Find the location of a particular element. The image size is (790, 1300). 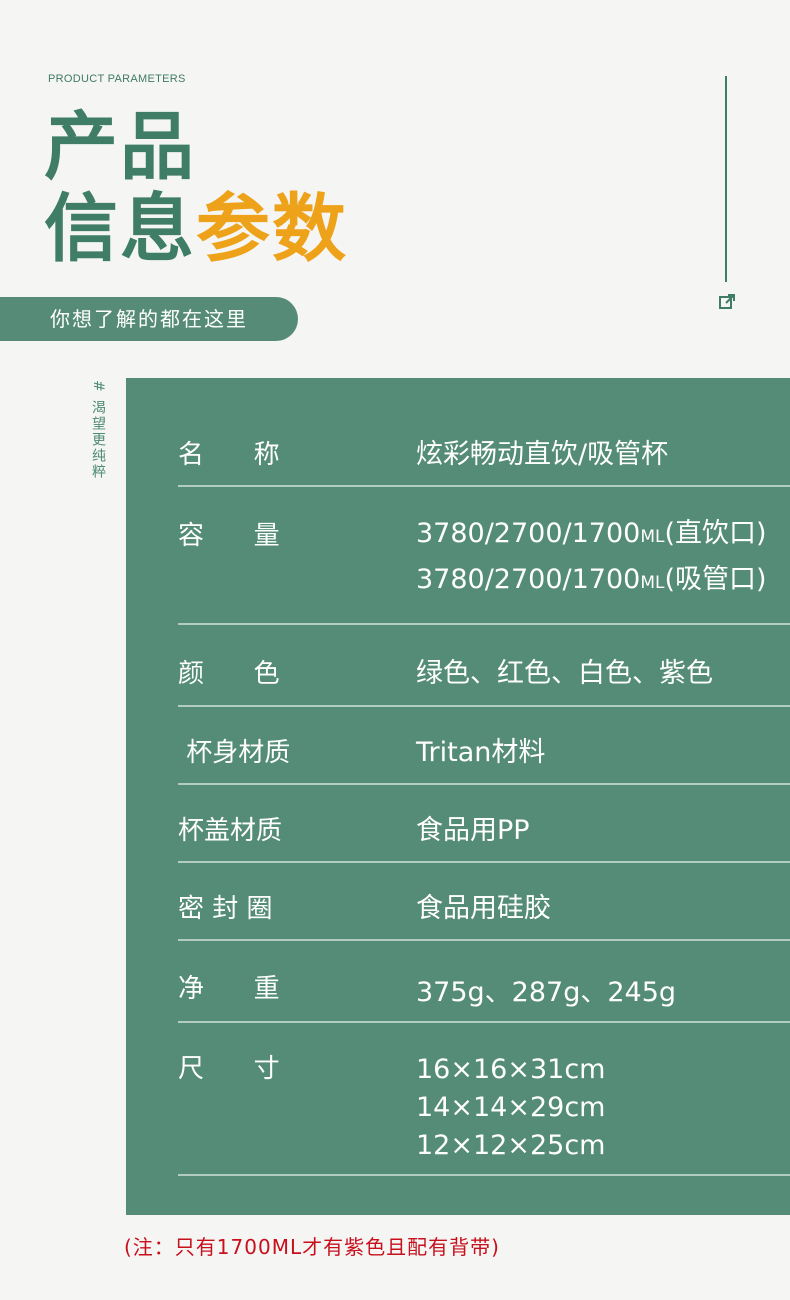

param-label: 杯身材质 is located at coordinates (234, 753).